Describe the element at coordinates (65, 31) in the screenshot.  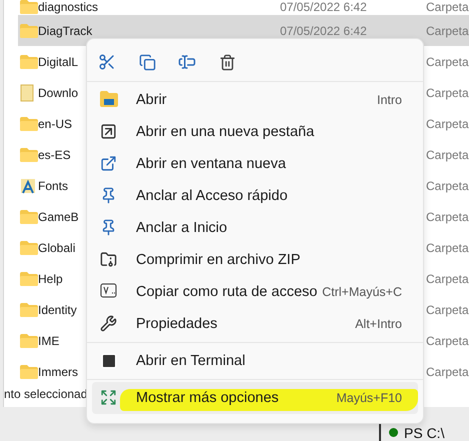
I see `file-name: DiagTrack` at that location.